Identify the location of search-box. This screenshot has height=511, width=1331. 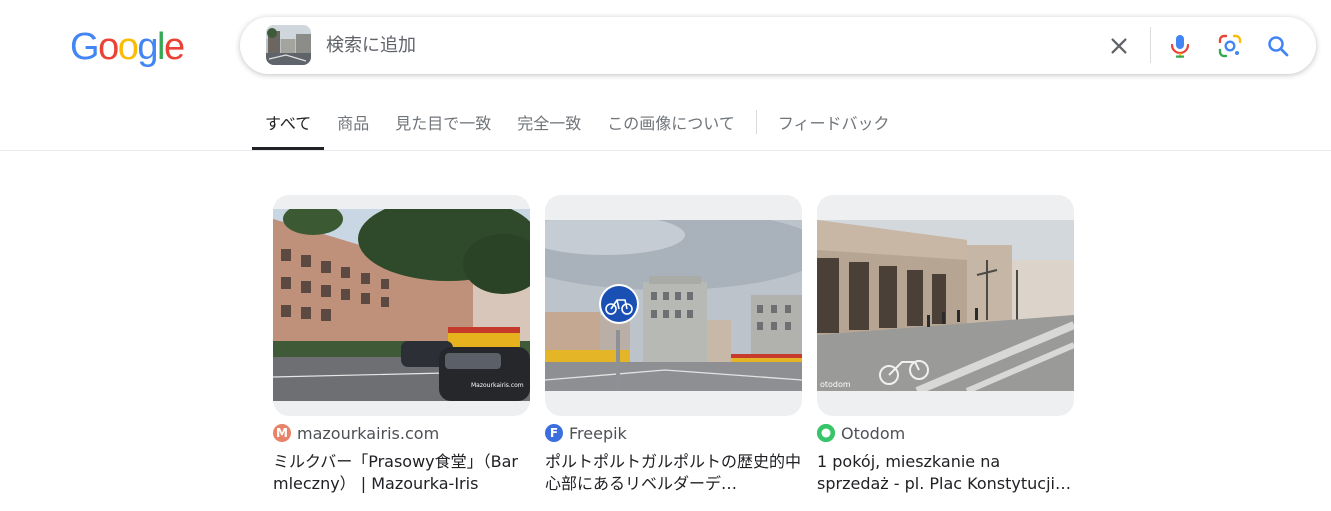
(778, 45).